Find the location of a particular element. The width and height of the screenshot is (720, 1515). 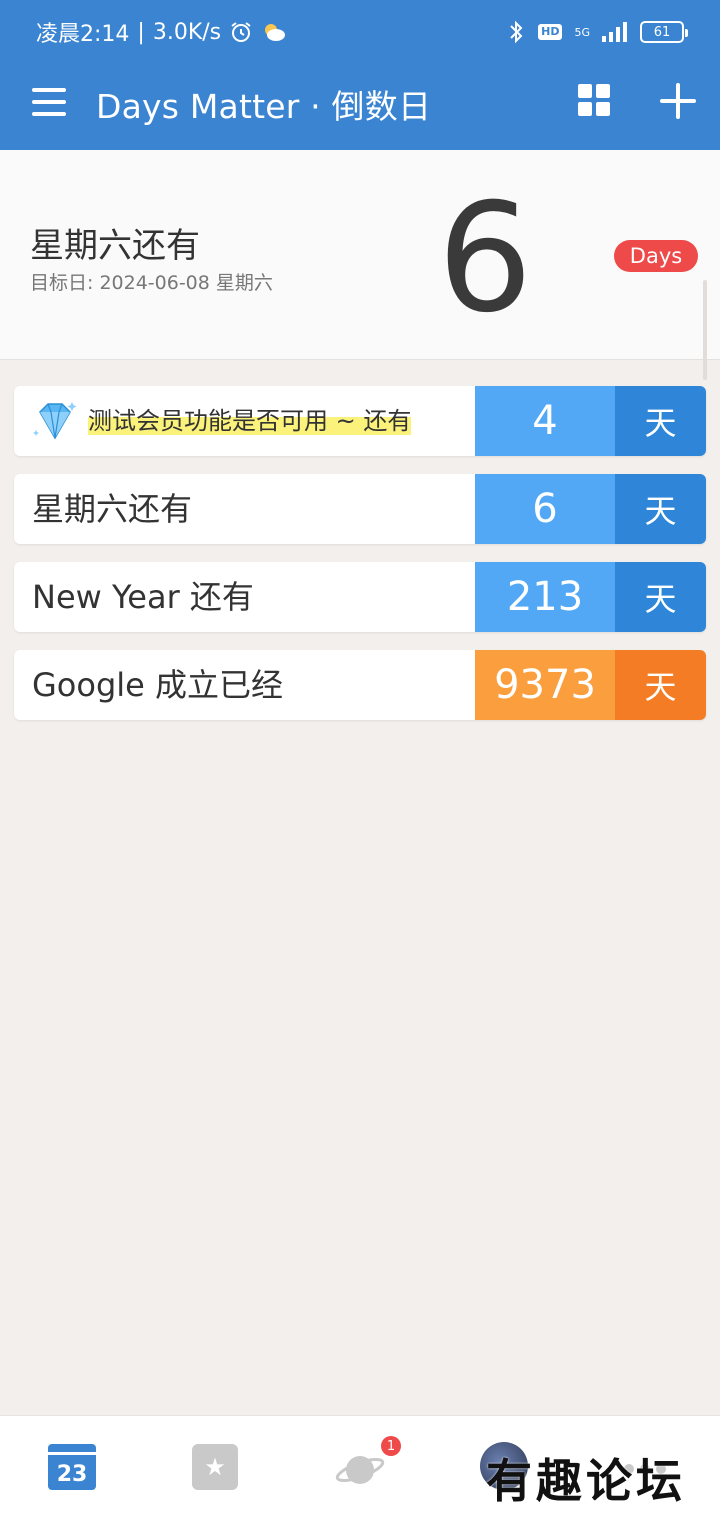

event-label: Google 成立已经 is located at coordinates (158, 685).